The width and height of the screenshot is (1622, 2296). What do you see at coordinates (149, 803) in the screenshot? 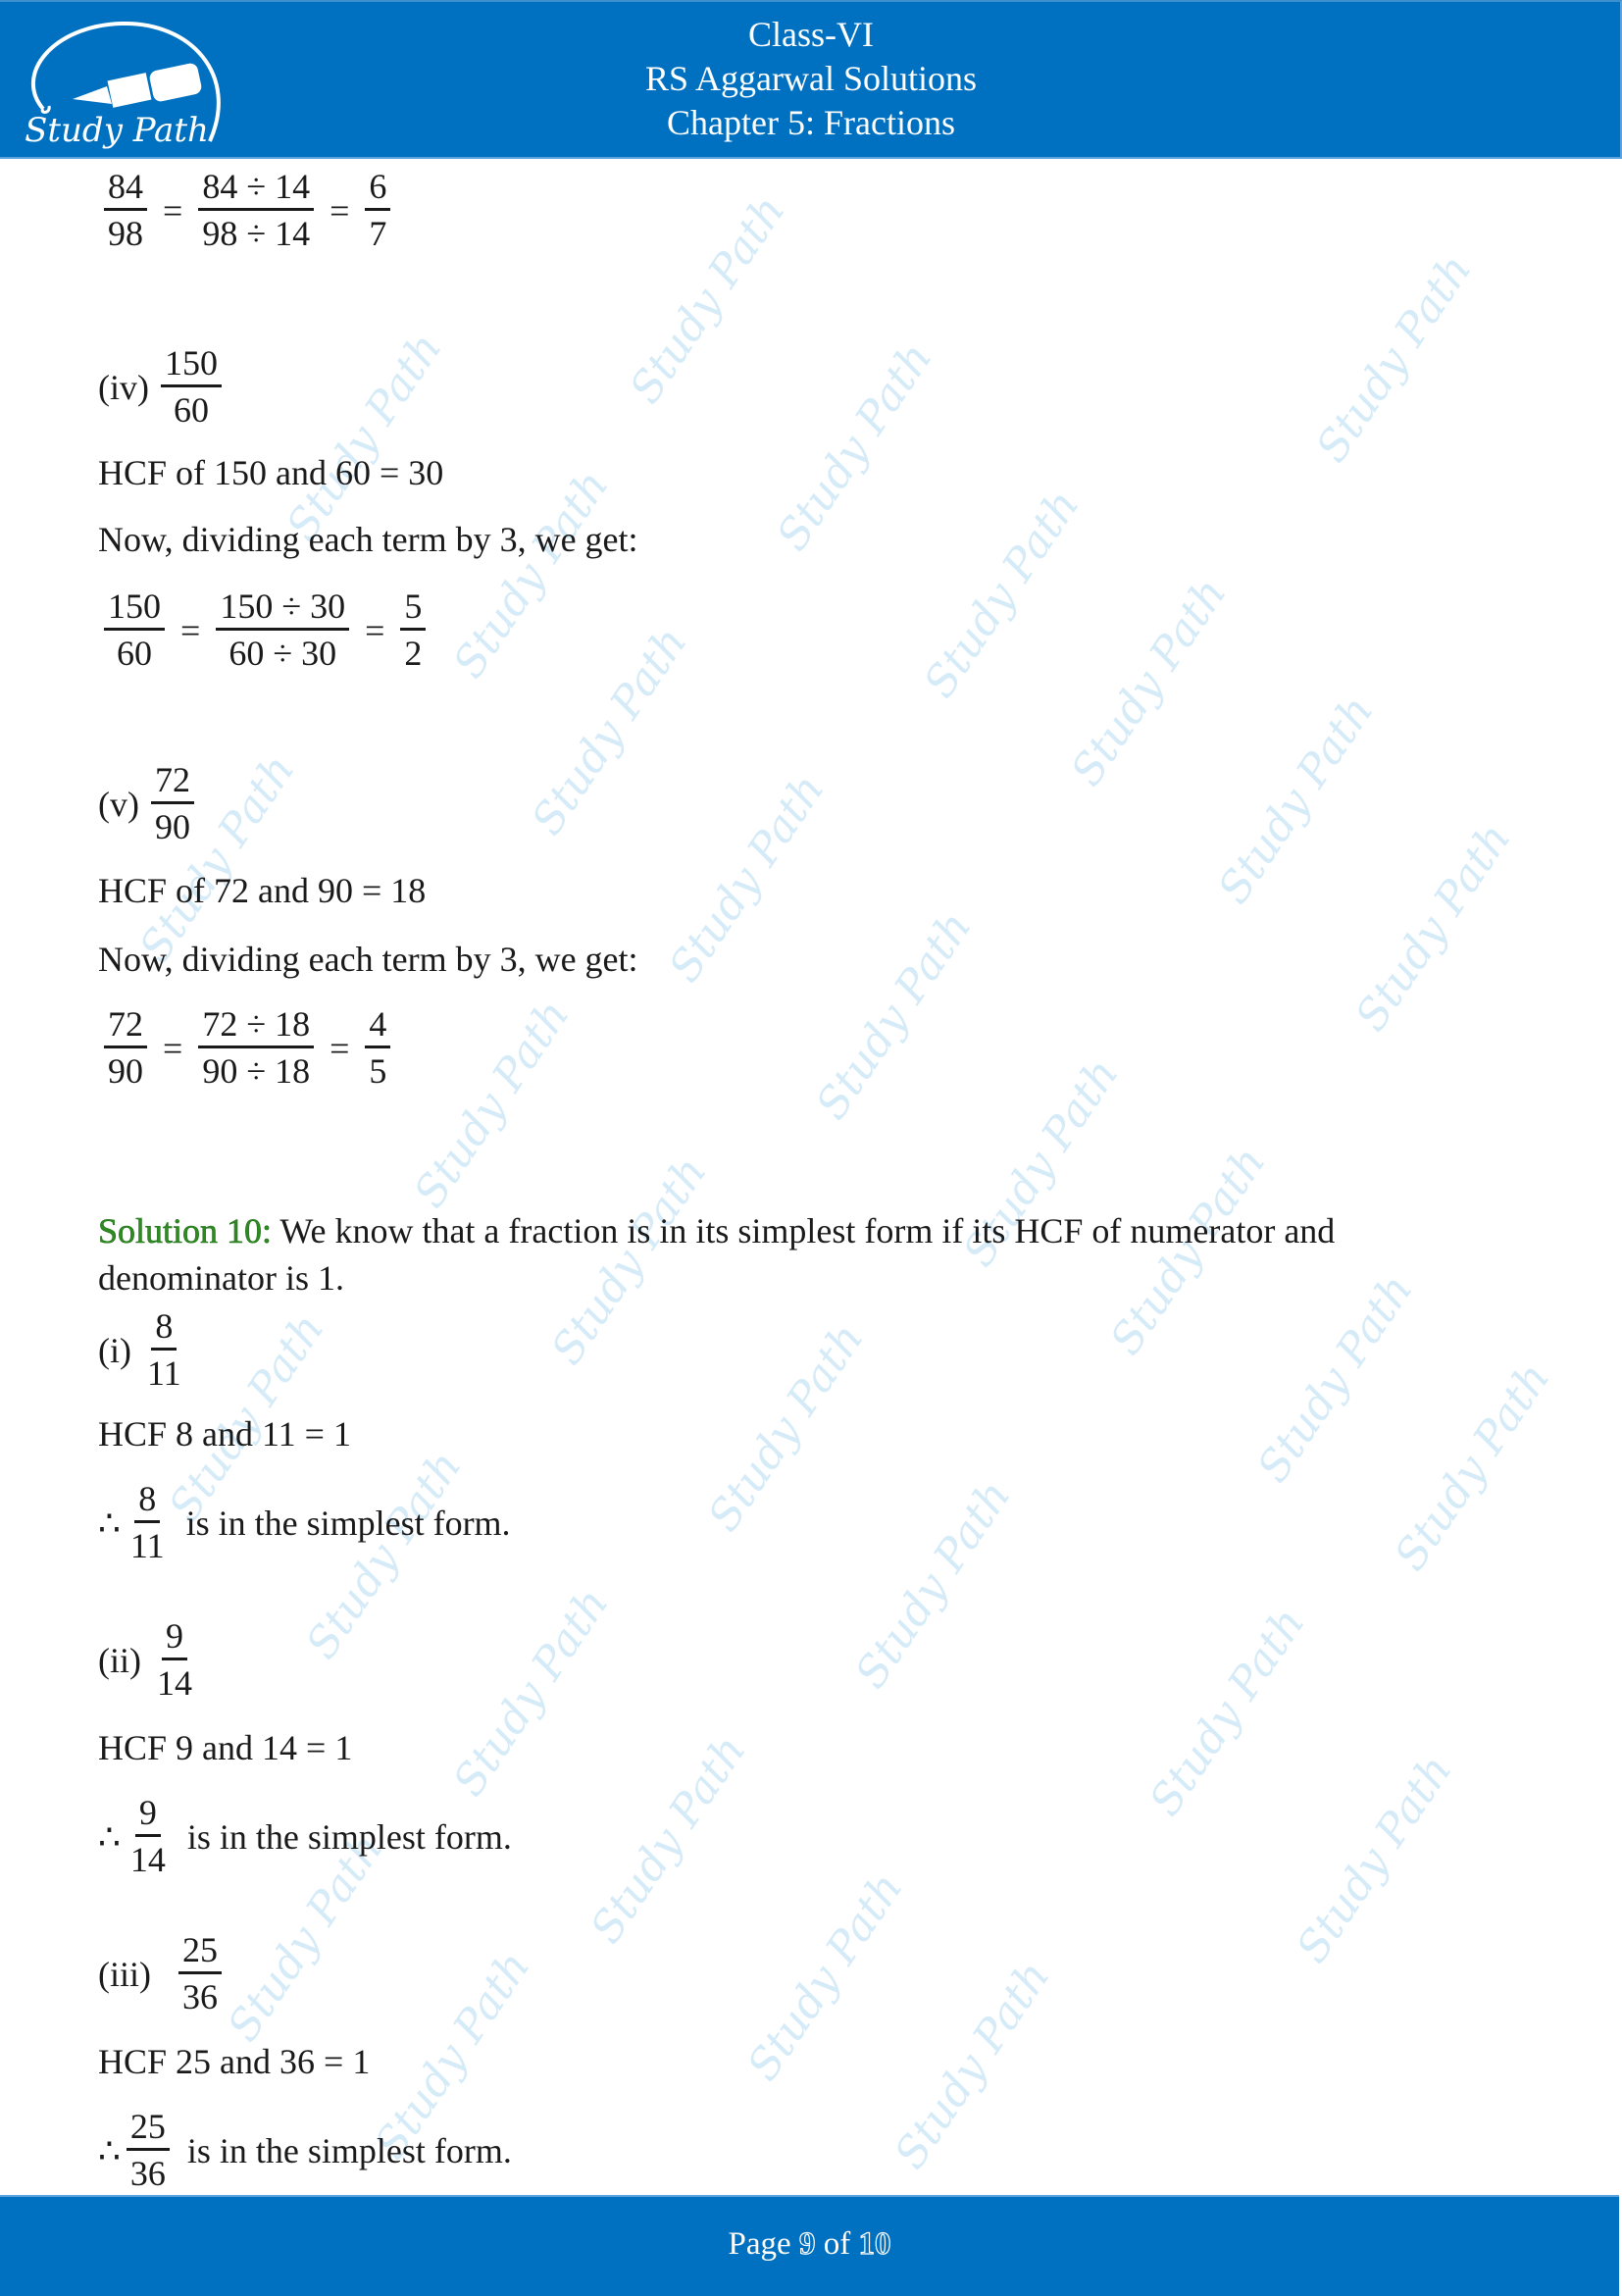
I see `part-v-heading: (v) 72 90` at bounding box center [149, 803].